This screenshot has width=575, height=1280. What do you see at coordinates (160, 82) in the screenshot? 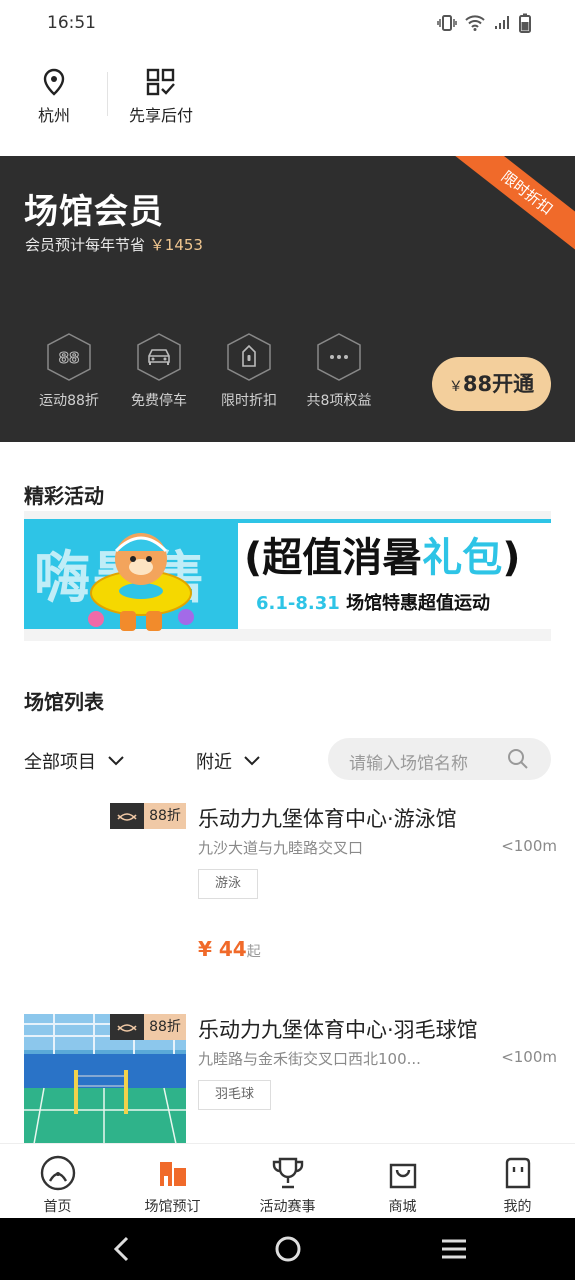
I see `qr-code-icon` at bounding box center [160, 82].